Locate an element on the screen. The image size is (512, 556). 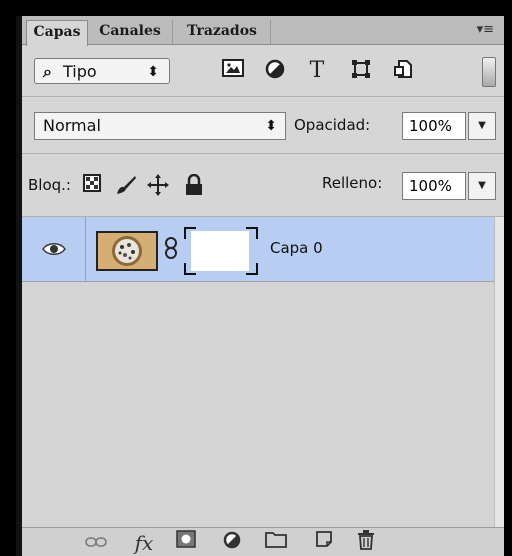
filter-kind-label: Tipo is located at coordinates (80, 71).